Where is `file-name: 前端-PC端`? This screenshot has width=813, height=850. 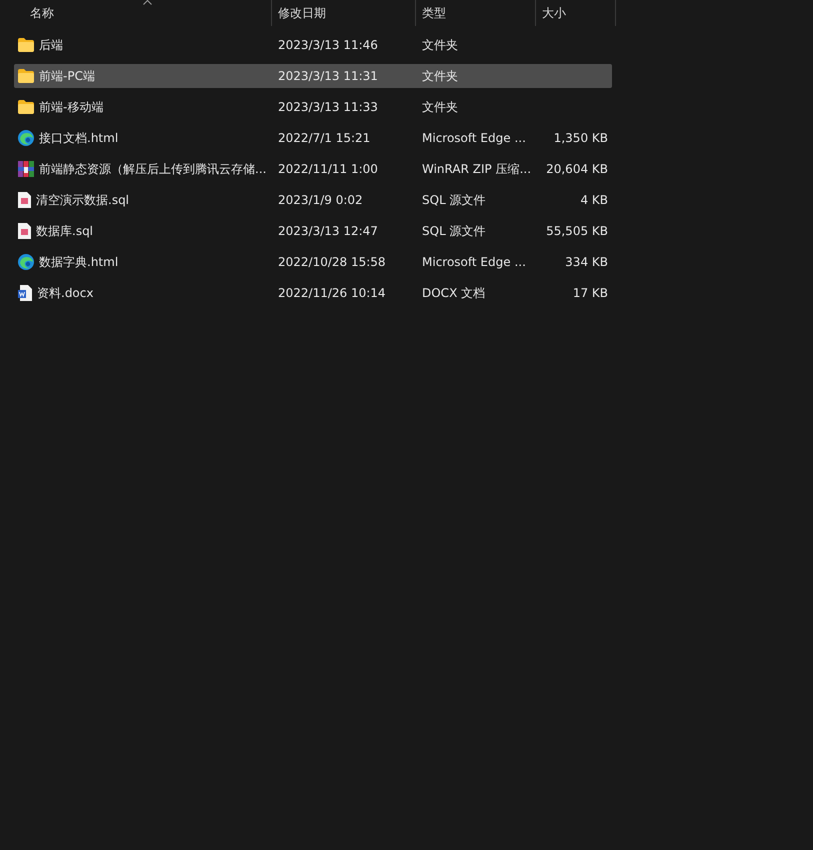 file-name: 前端-PC端 is located at coordinates (67, 76).